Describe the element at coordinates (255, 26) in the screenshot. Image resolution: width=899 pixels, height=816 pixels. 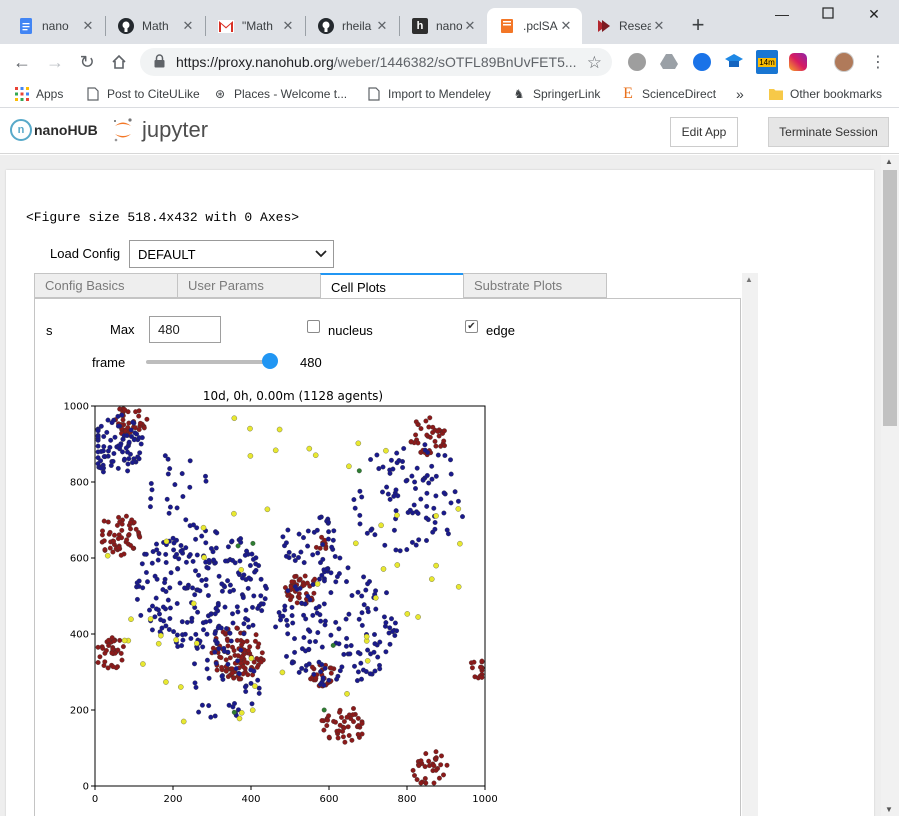
I see `browser-tab-gmail: "Math ✕` at that location.